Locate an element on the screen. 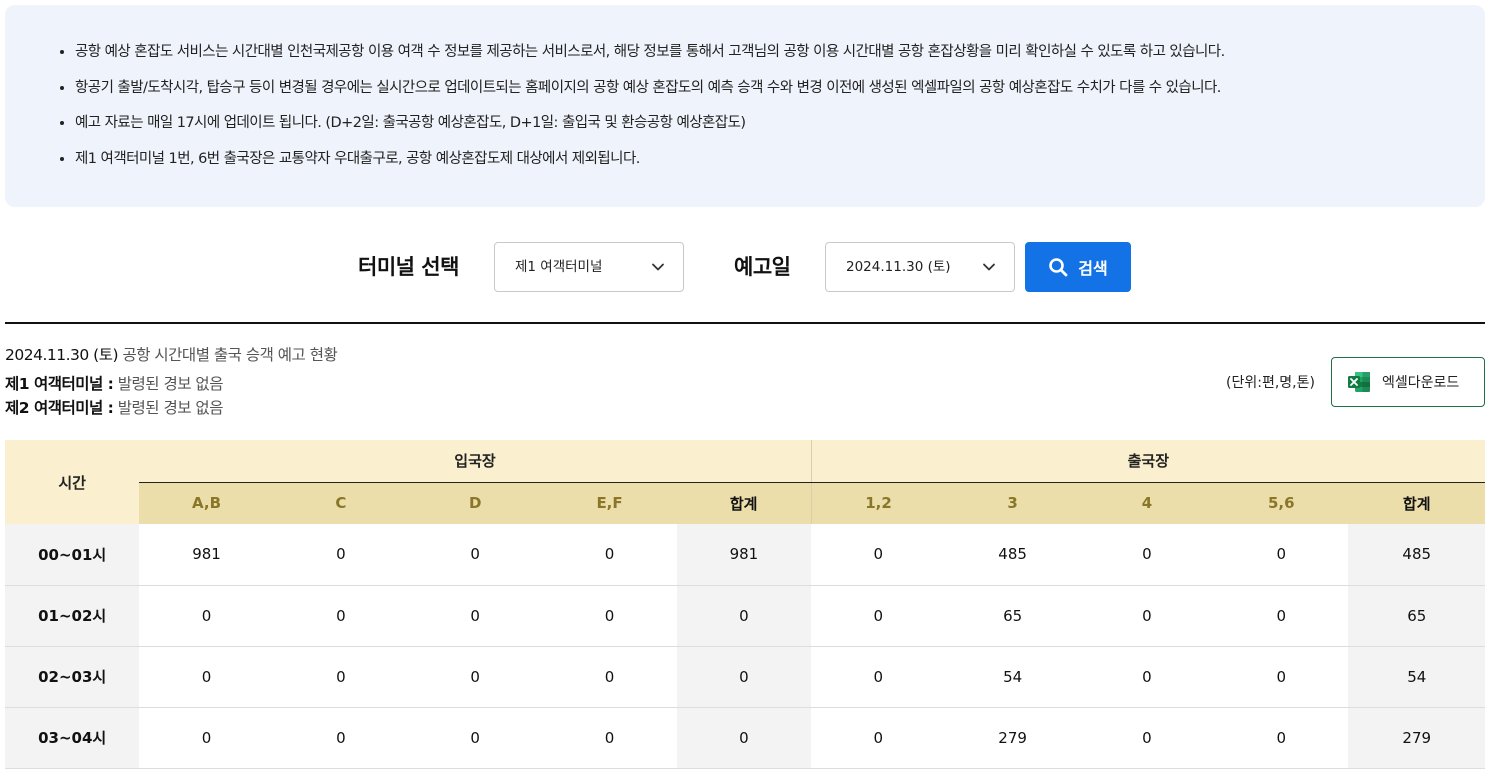  search-icon is located at coordinates (1058, 267).